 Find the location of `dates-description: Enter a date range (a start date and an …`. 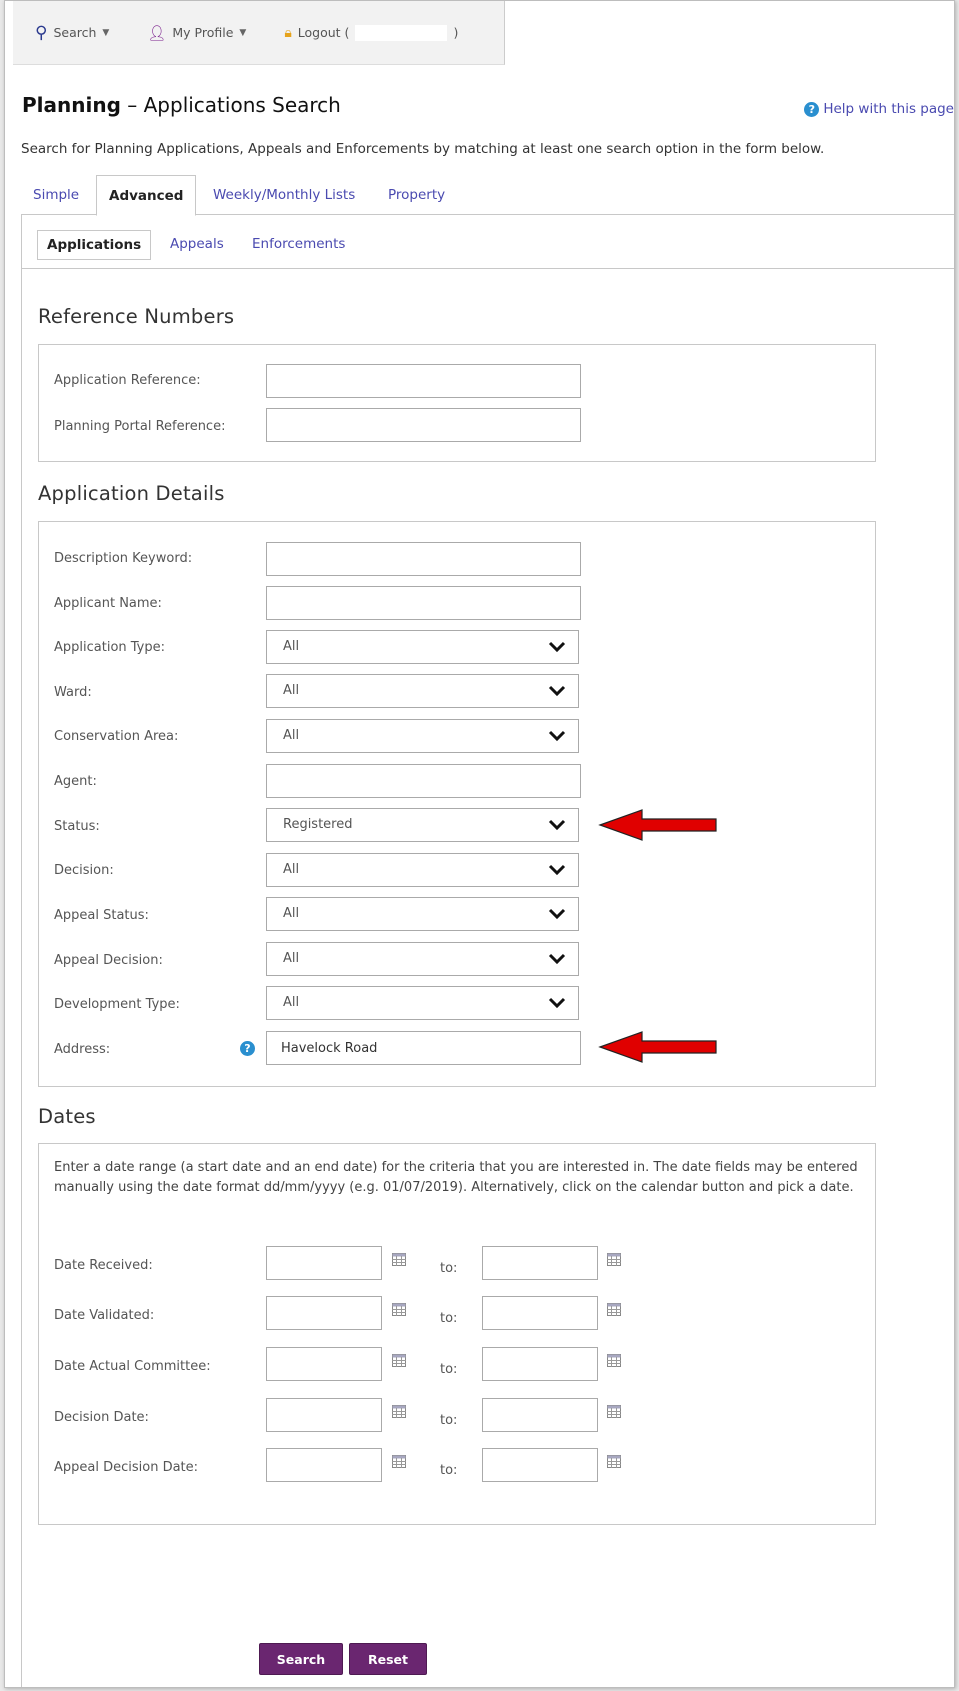

dates-description: Enter a date range (a start date and an … is located at coordinates (456, 1177).